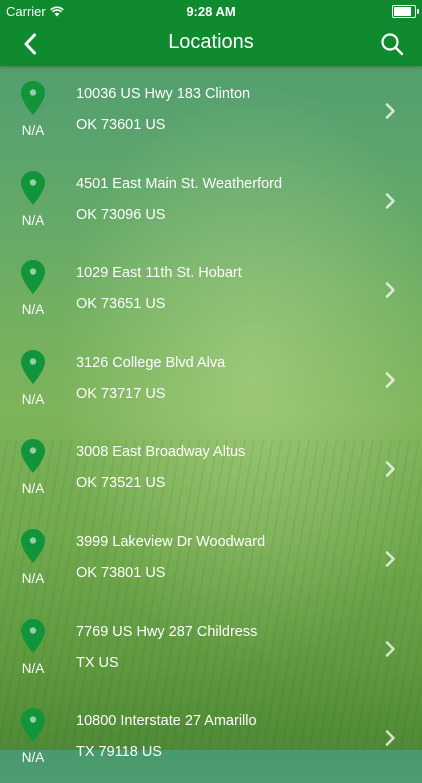 This screenshot has width=422, height=783. I want to click on nav-bar: Locations, so click(211, 44).